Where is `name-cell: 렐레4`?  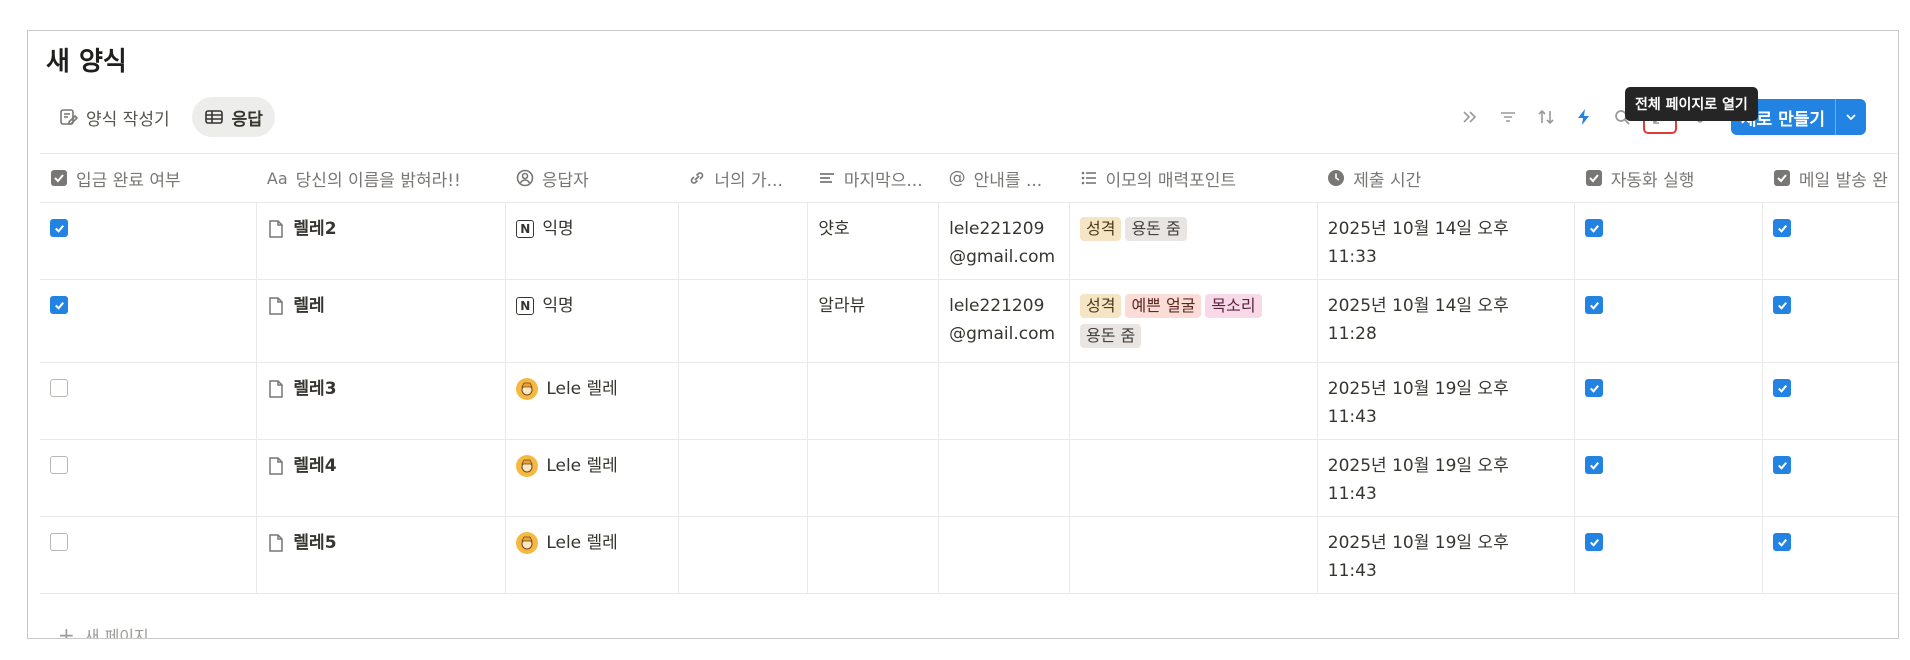 name-cell: 렐레4 is located at coordinates (381, 478).